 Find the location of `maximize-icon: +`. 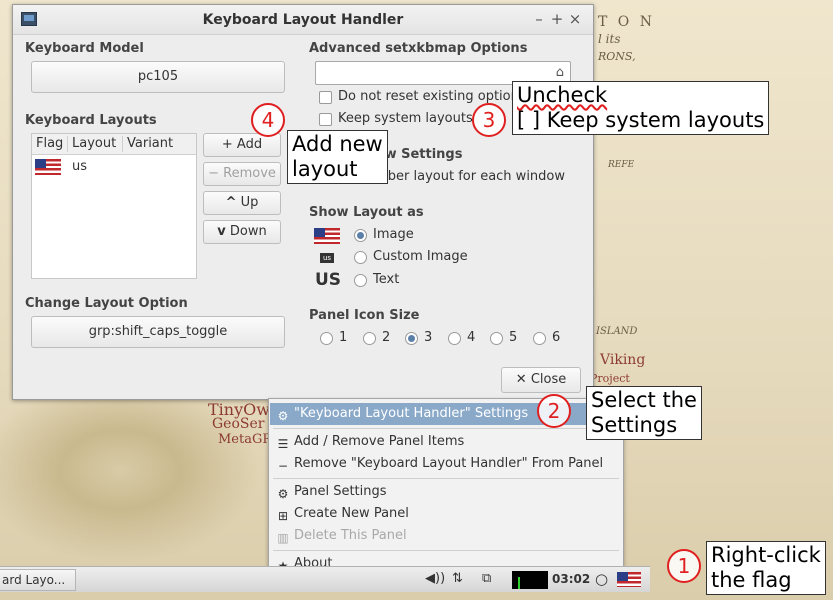

maximize-icon: + is located at coordinates (557, 19).